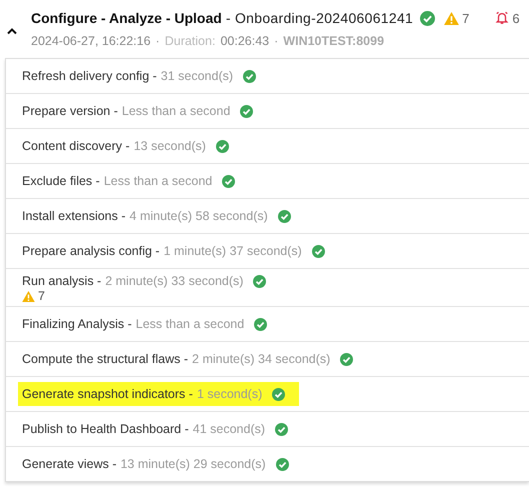 The height and width of the screenshot is (492, 529). What do you see at coordinates (74, 216) in the screenshot?
I see `step-name: Install extensions -` at bounding box center [74, 216].